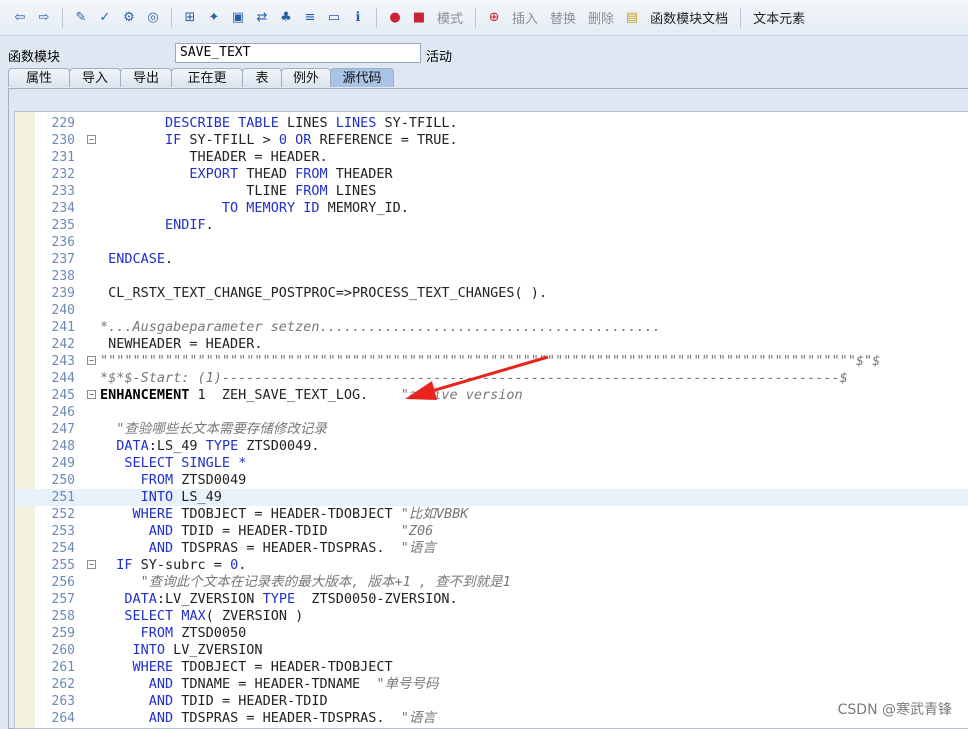 The image size is (968, 729). I want to click on code-text: INTO LV_ZVERSION, so click(197, 650).